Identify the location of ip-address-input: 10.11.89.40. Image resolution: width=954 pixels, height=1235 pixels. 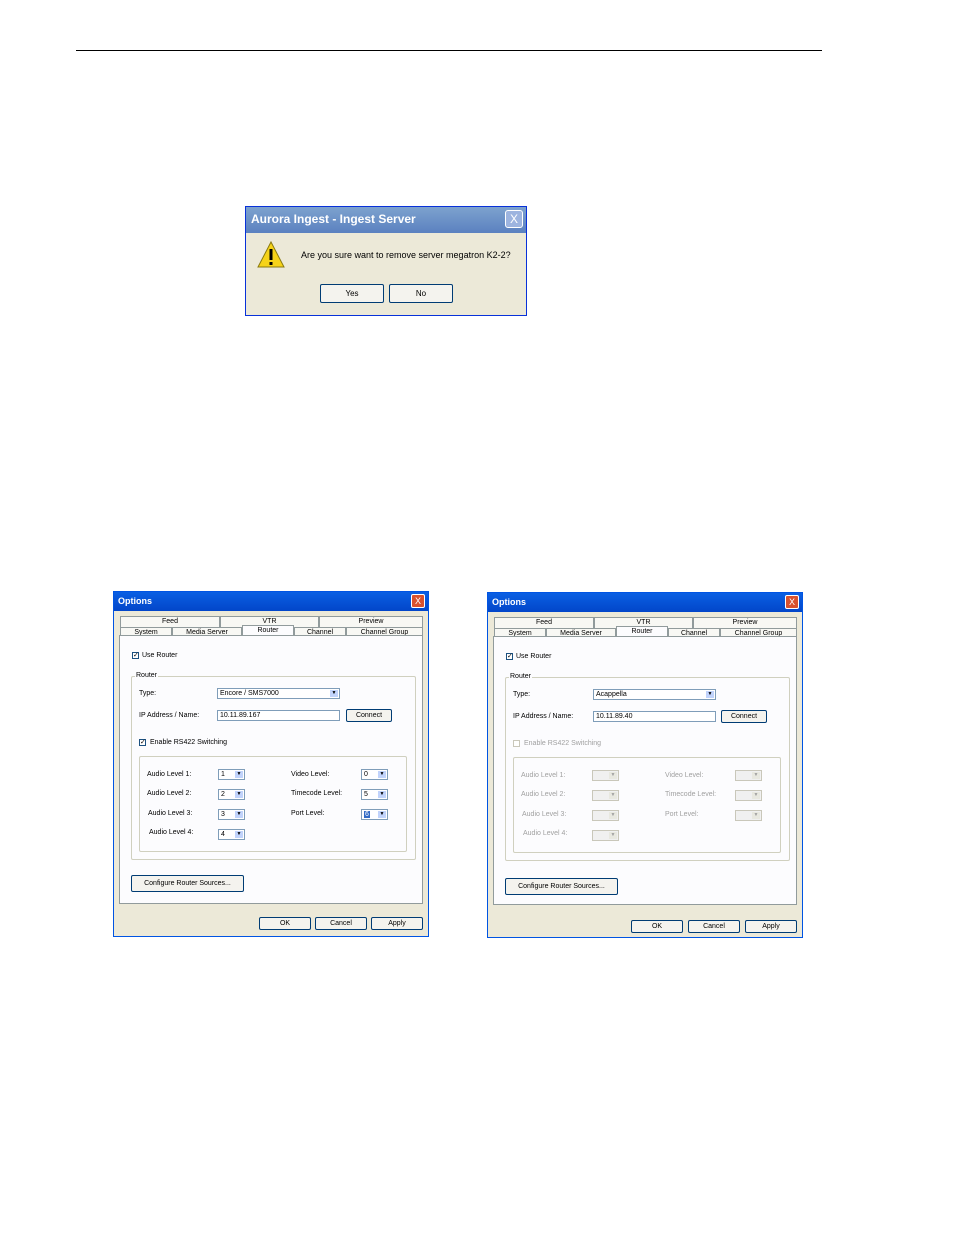
(654, 716).